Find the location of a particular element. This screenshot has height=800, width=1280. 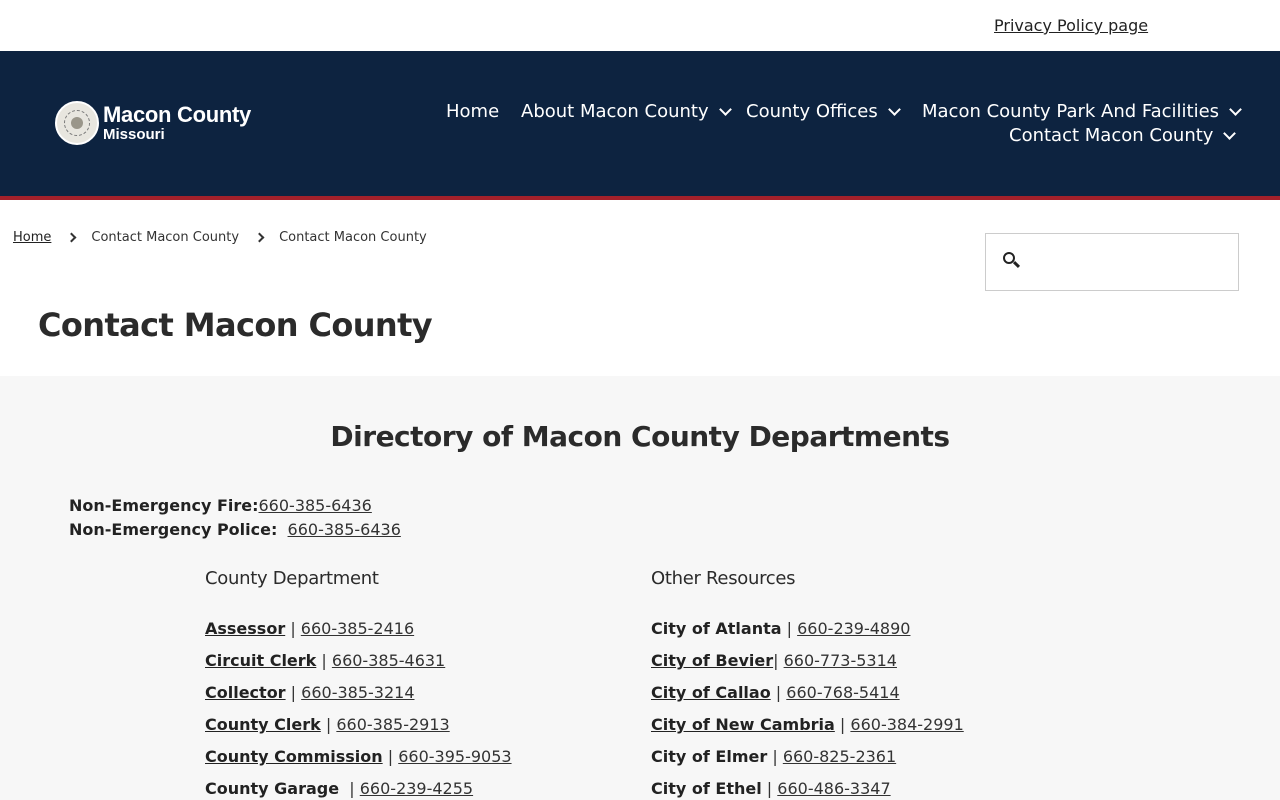

page-title: Contact Macon County is located at coordinates (235, 325).